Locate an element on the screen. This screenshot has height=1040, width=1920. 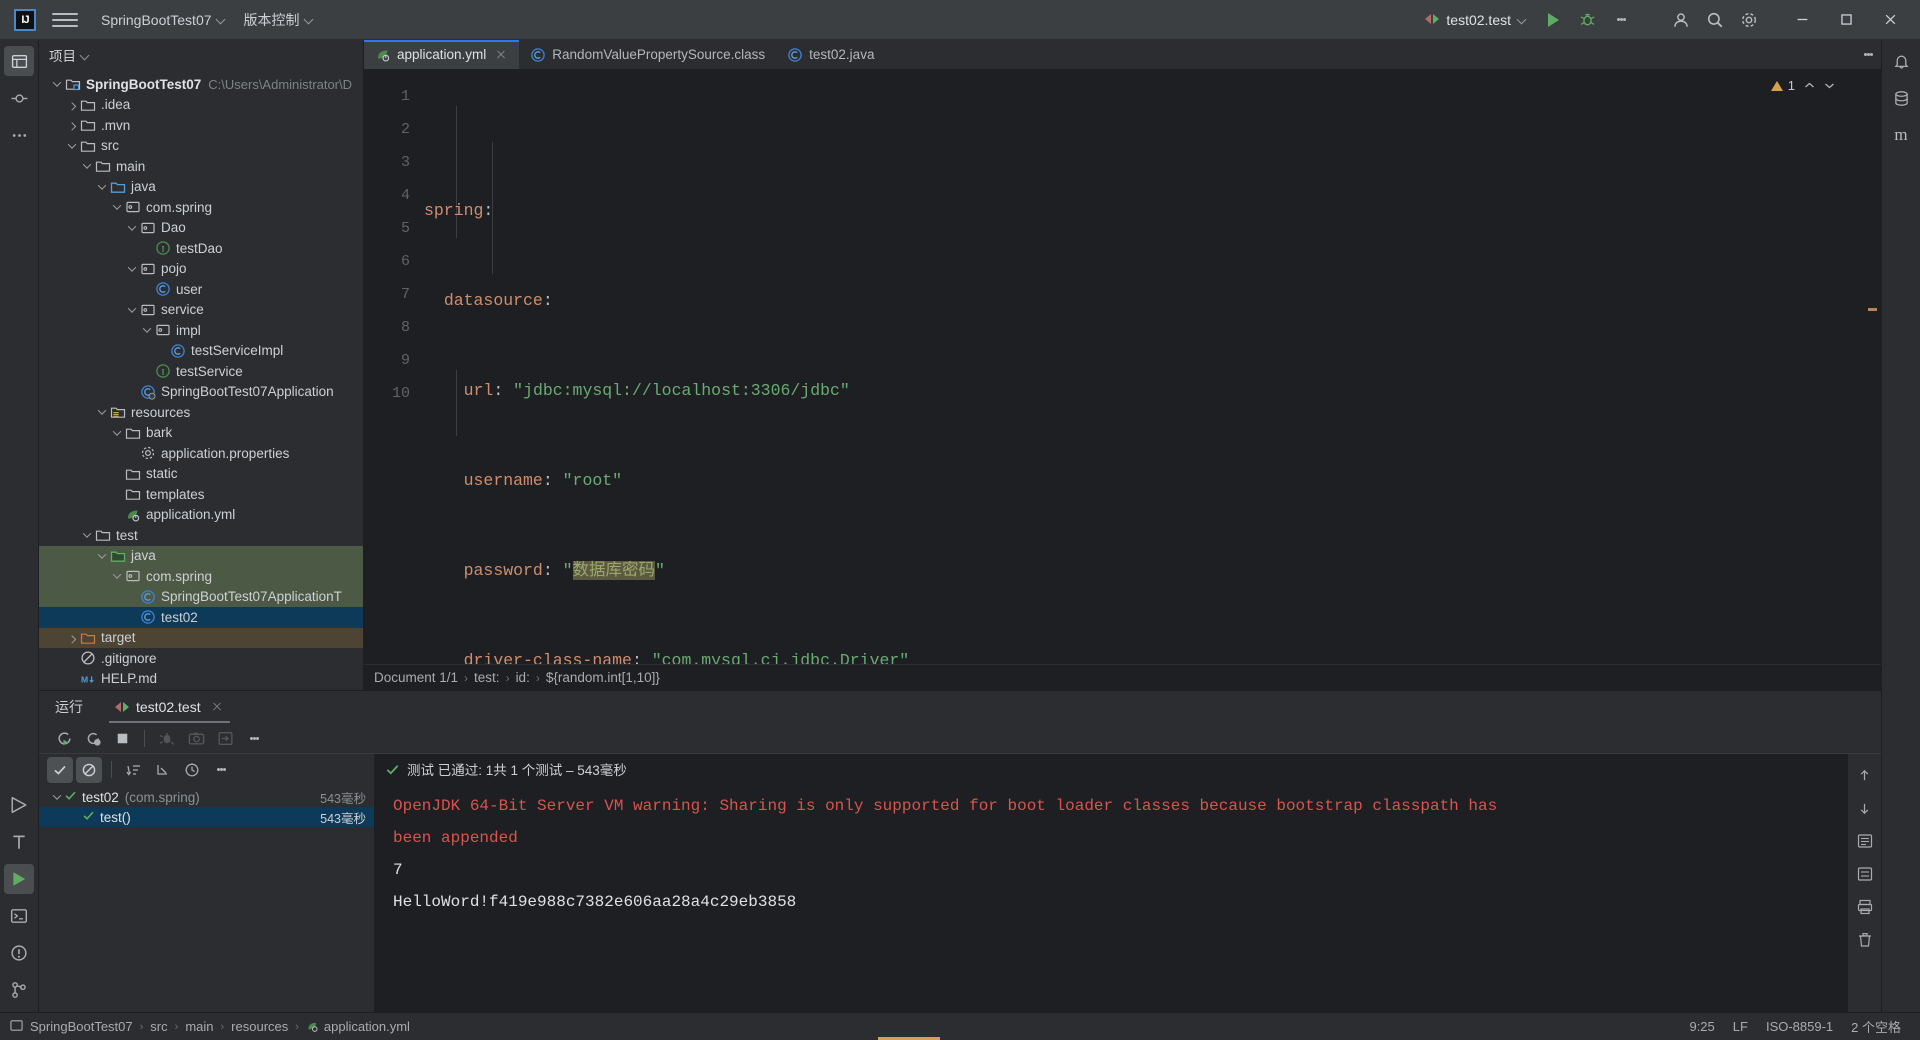
status-breadcrumb-segment: main is located at coordinates (199, 1026).